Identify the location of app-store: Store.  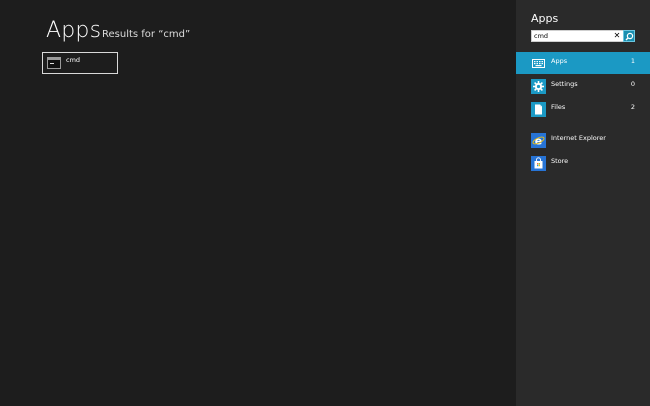
(583, 164).